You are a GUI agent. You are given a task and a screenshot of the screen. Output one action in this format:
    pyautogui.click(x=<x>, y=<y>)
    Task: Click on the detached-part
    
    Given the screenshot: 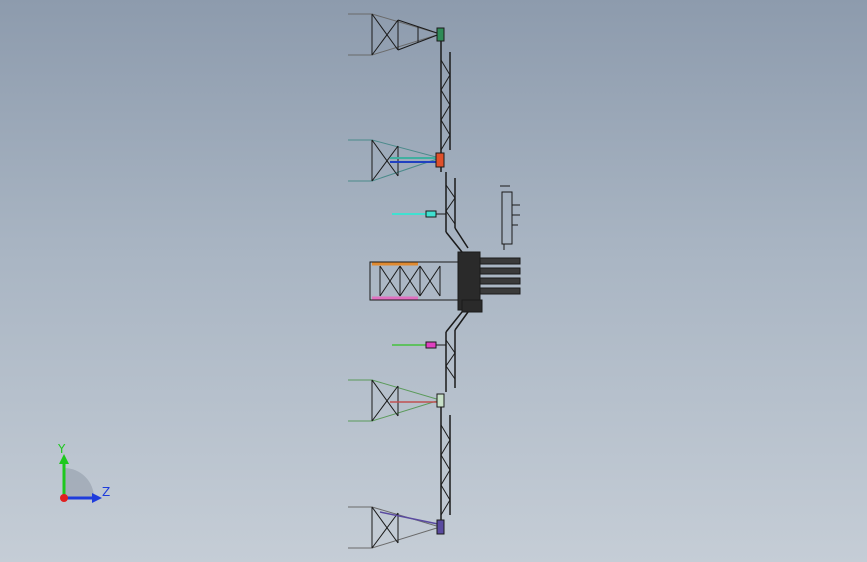 What is the action you would take?
    pyautogui.click(x=510, y=217)
    